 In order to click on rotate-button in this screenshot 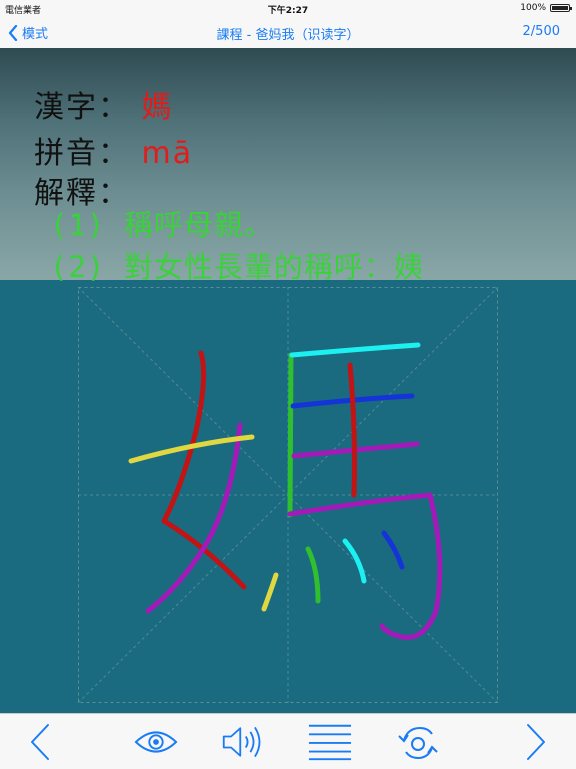, I will do `click(418, 742)`.